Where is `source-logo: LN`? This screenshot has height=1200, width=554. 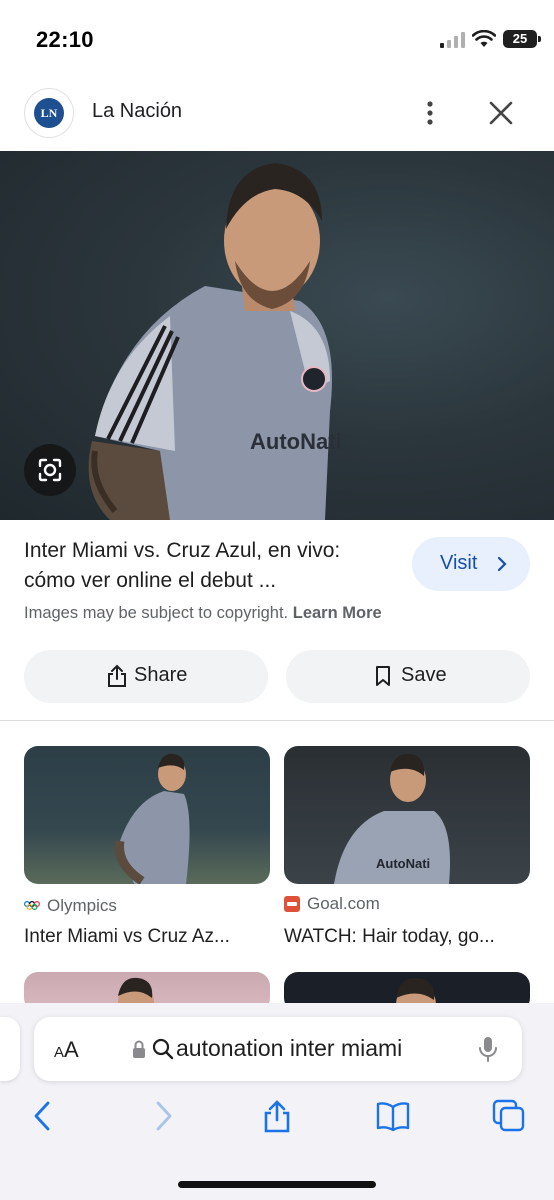
source-logo: LN is located at coordinates (49, 113).